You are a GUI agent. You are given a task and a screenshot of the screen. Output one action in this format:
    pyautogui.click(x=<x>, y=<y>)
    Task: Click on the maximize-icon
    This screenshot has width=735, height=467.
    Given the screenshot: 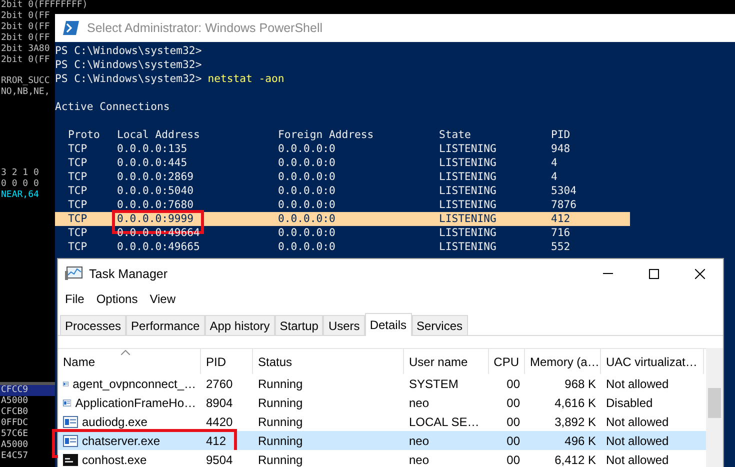 What is the action you would take?
    pyautogui.click(x=654, y=273)
    